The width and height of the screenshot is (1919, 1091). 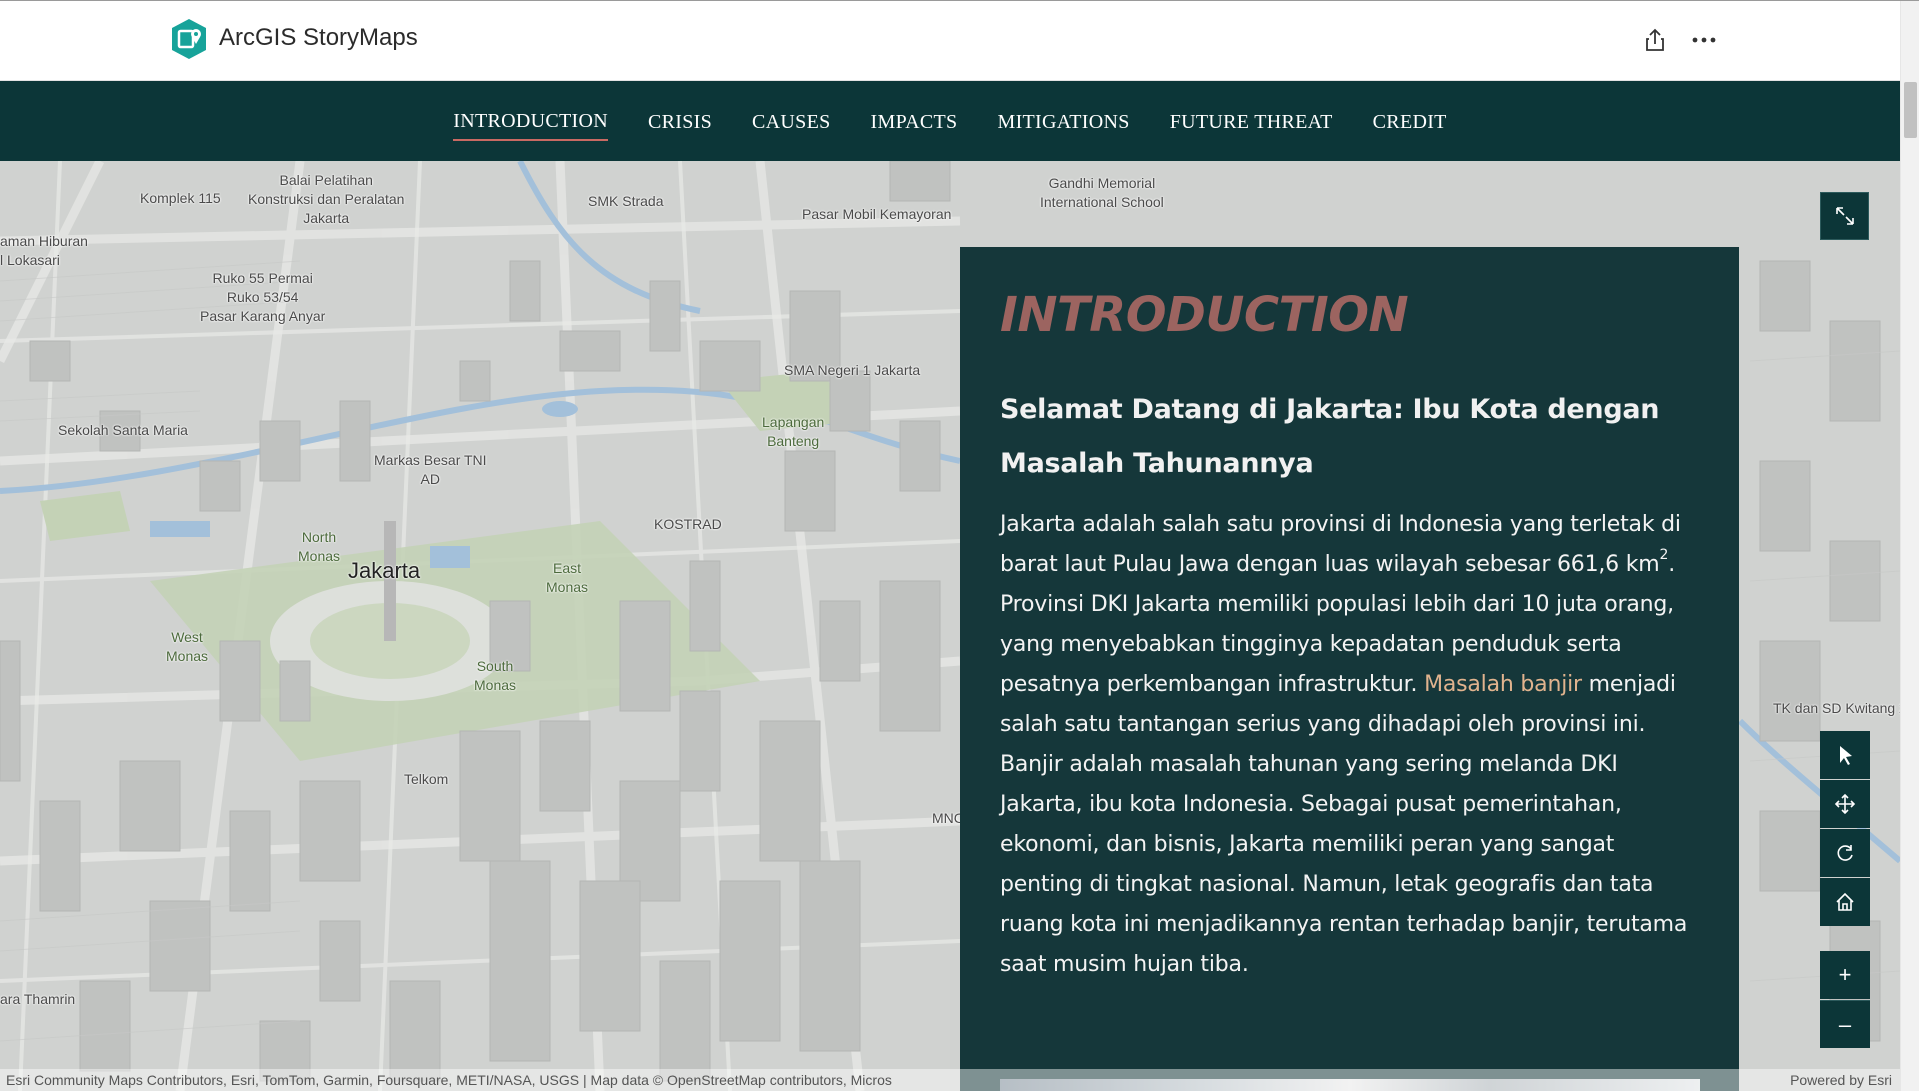 I want to click on section-heading: INTRODUCTION, so click(x=1204, y=315).